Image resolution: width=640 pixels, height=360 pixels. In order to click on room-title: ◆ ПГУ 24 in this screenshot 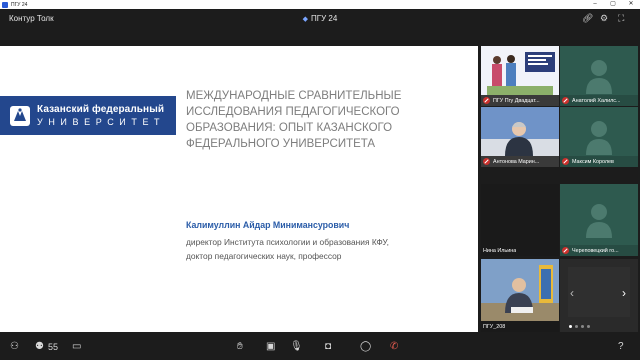, I will do `click(320, 18)`.